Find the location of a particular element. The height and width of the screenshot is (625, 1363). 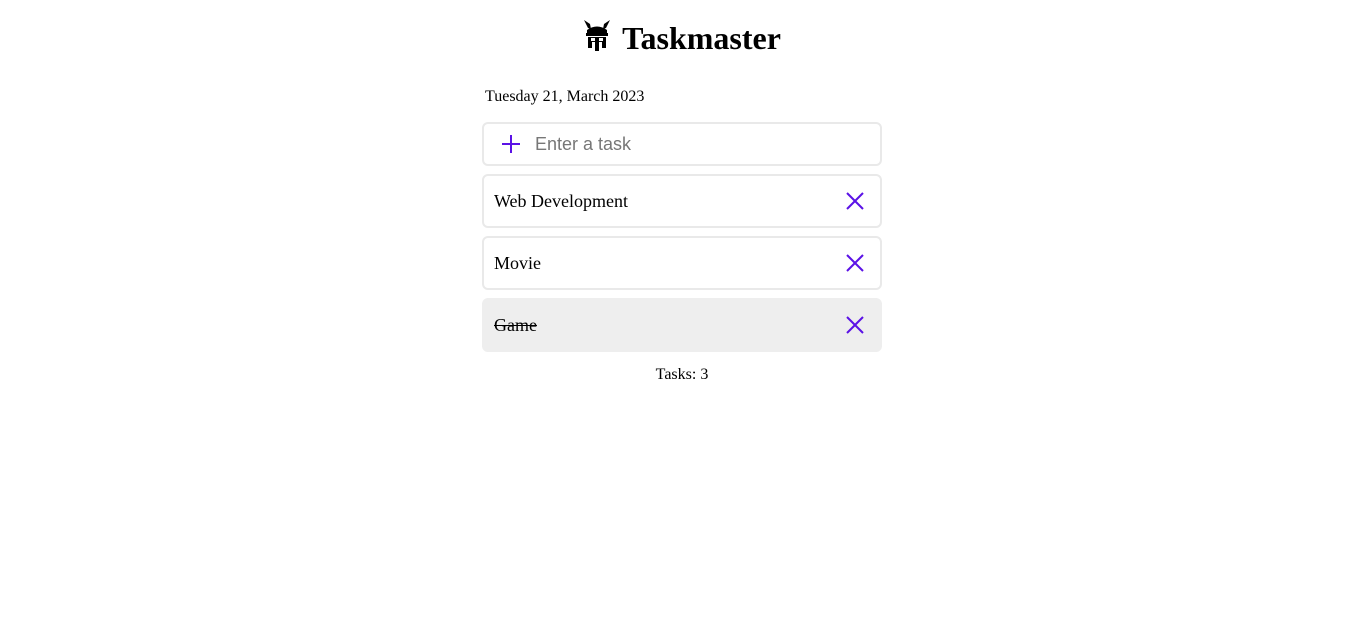

add-task-button is located at coordinates (511, 144).